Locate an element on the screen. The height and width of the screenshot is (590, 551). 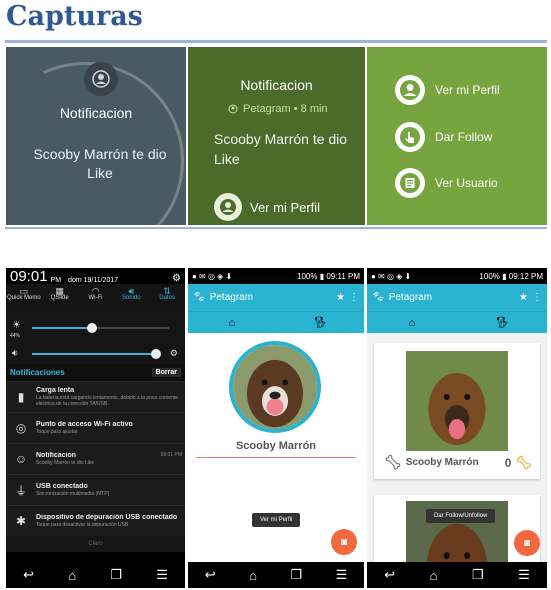
app-title: Petagram is located at coordinates (231, 297).